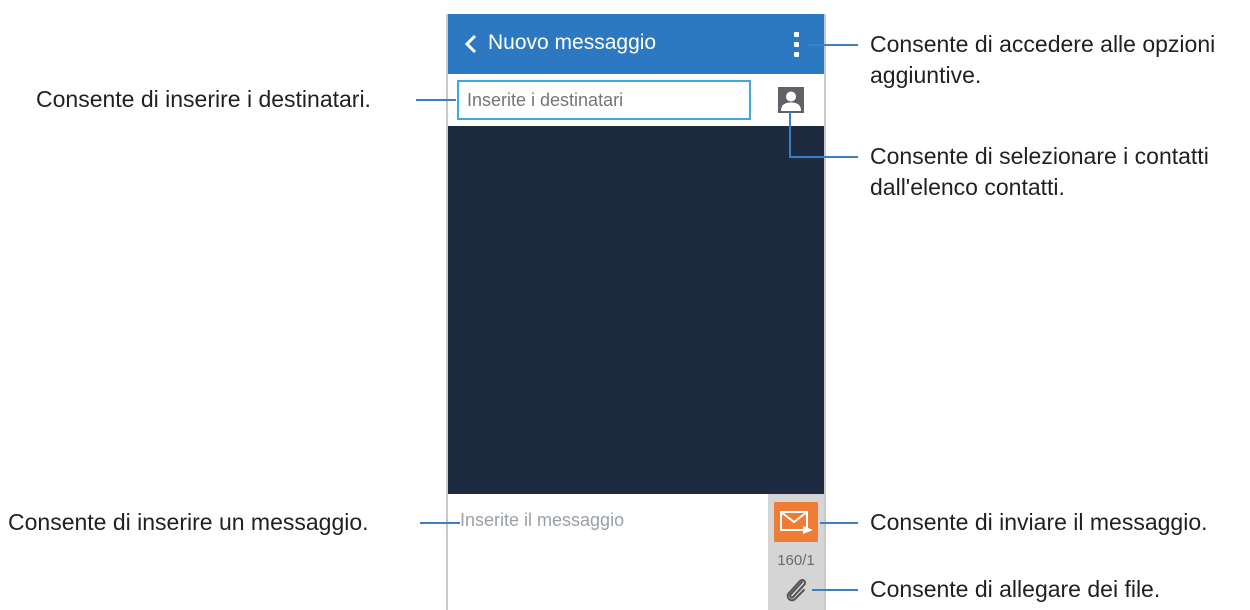  Describe the element at coordinates (796, 560) in the screenshot. I see `character-counter: 160/1` at that location.